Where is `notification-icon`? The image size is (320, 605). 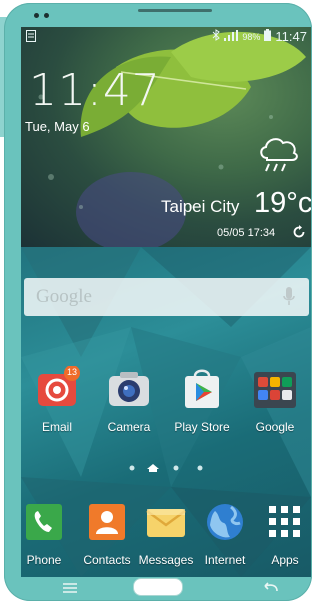
notification-icon is located at coordinates (31, 37).